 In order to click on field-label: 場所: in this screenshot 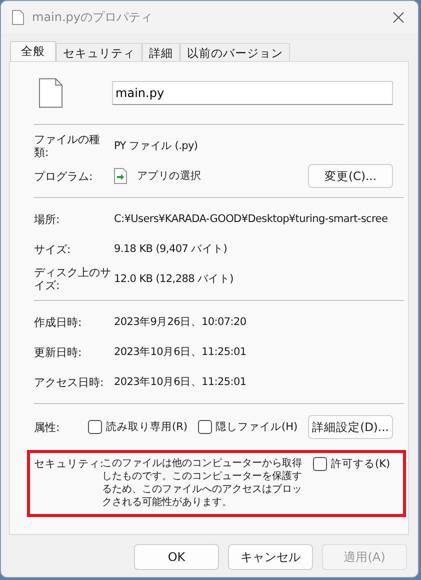, I will do `click(47, 219)`.